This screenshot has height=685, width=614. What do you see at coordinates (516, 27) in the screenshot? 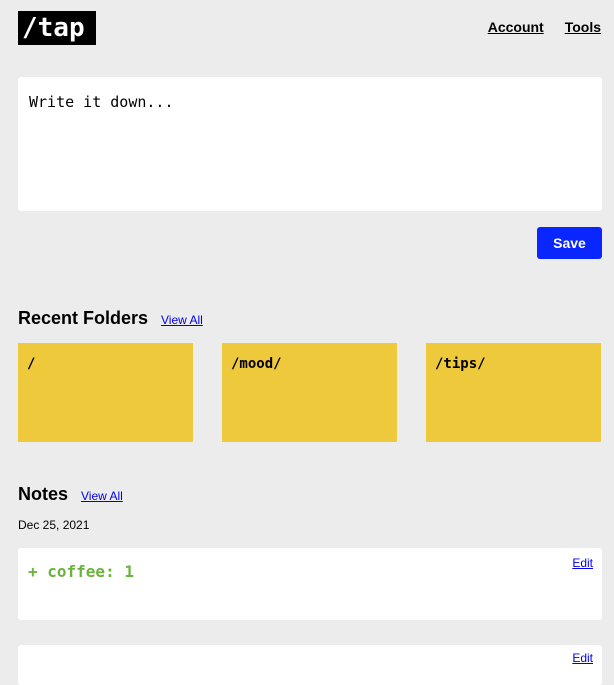
I see `nav-account-link: Account` at bounding box center [516, 27].